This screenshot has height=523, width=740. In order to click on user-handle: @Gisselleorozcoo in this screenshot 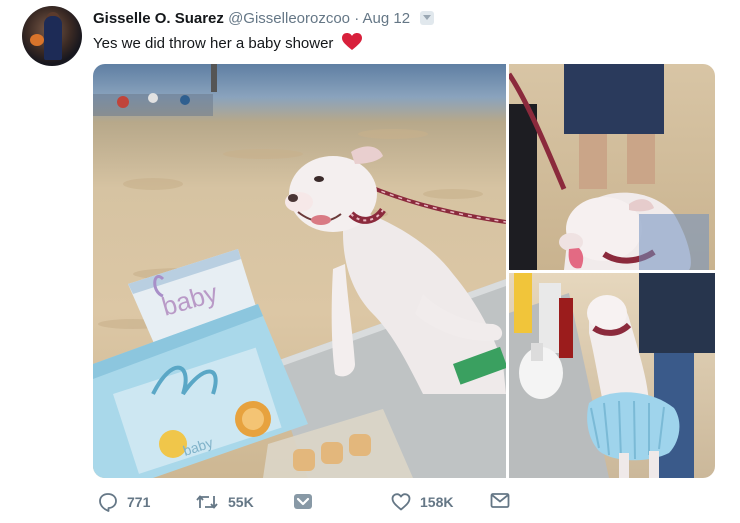, I will do `click(289, 18)`.